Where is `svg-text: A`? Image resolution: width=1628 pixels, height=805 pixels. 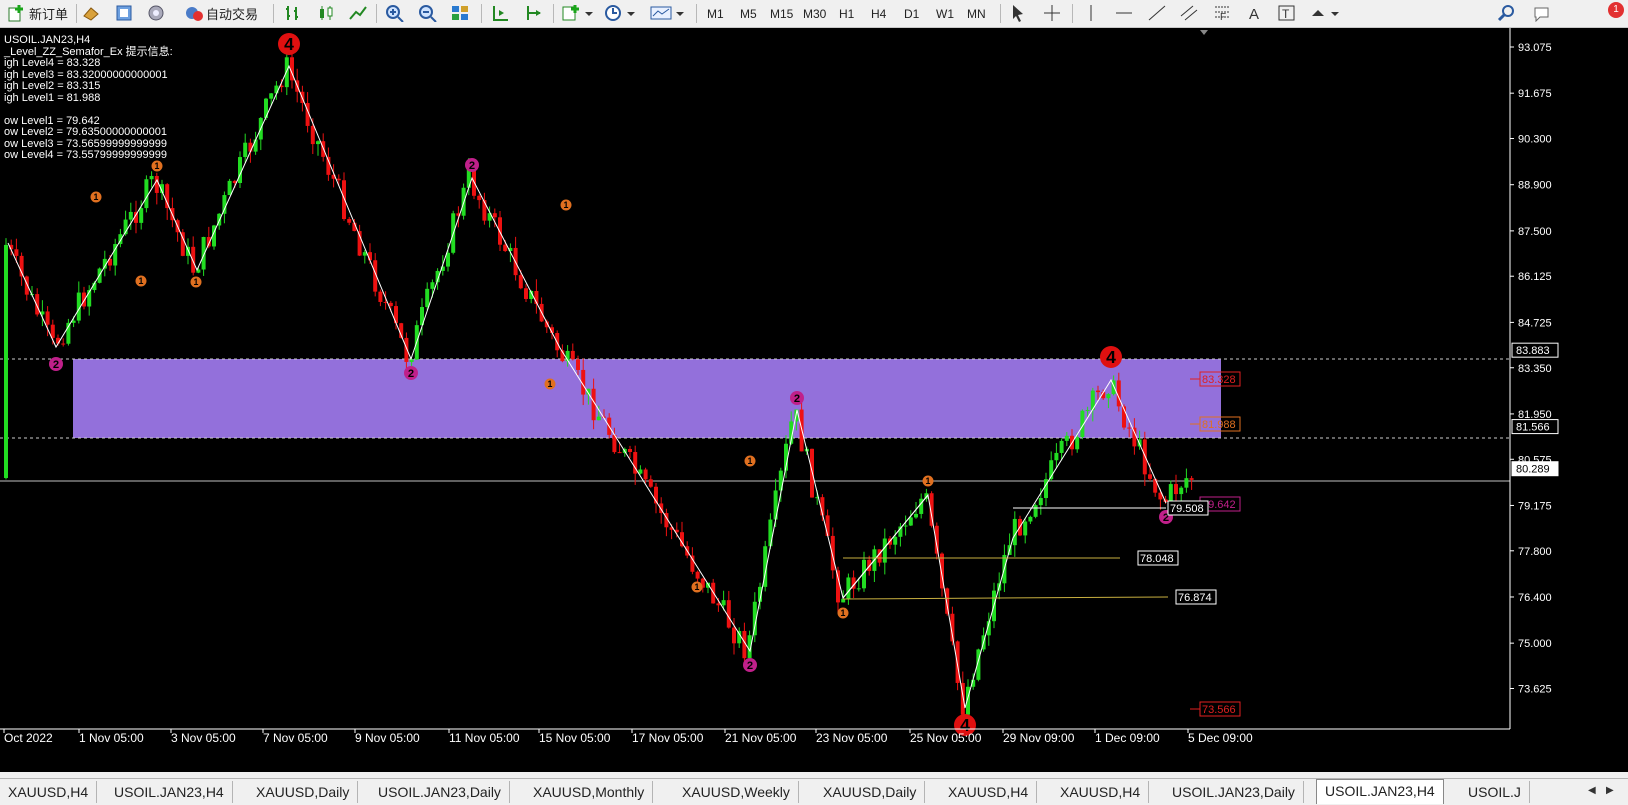
svg-text: A is located at coordinates (1254, 14).